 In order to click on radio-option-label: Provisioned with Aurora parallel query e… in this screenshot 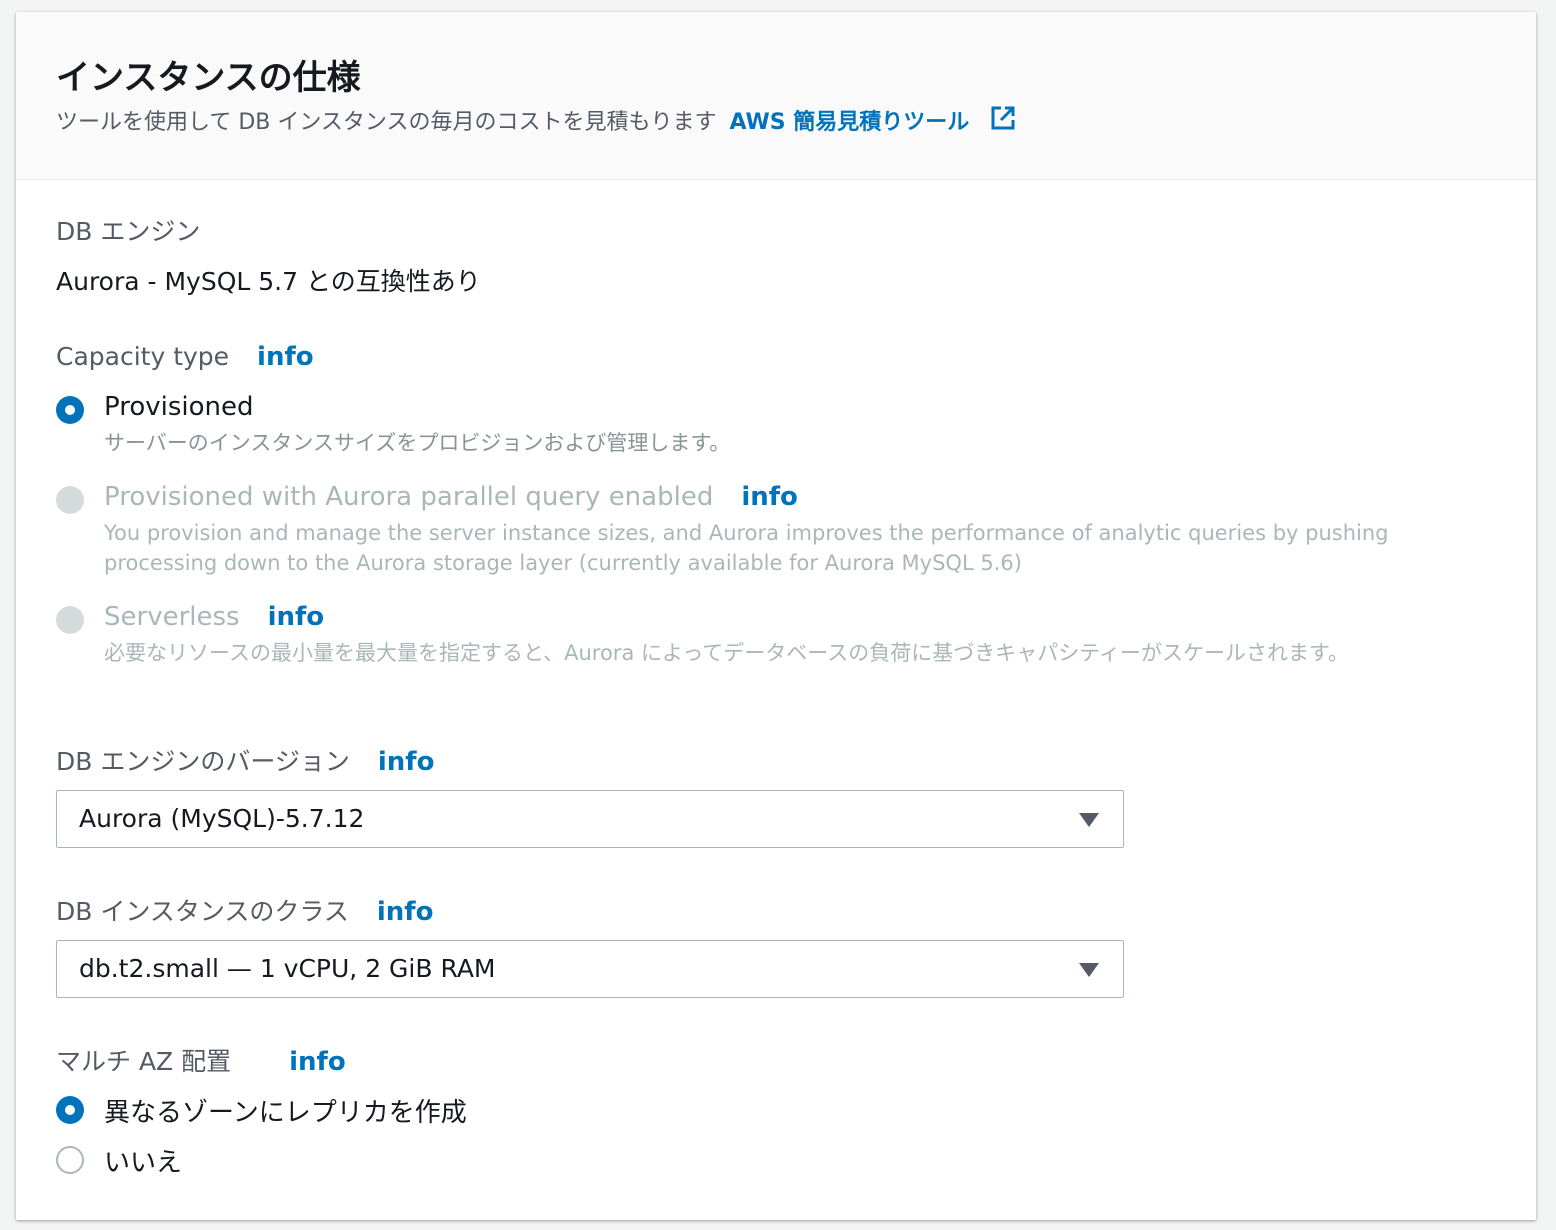, I will do `click(409, 497)`.